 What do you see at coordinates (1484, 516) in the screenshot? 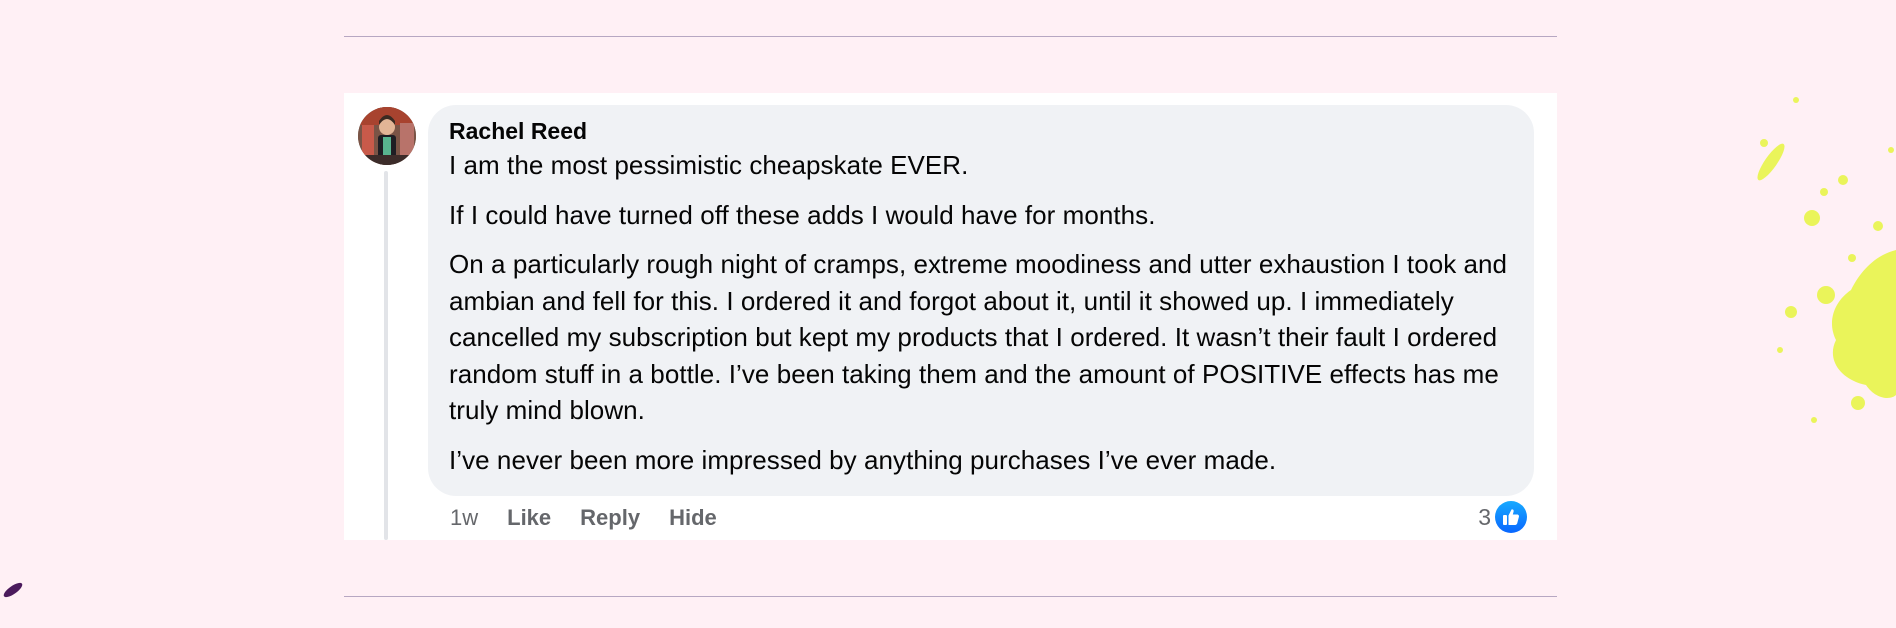
I see `reaction-count: 3` at bounding box center [1484, 516].